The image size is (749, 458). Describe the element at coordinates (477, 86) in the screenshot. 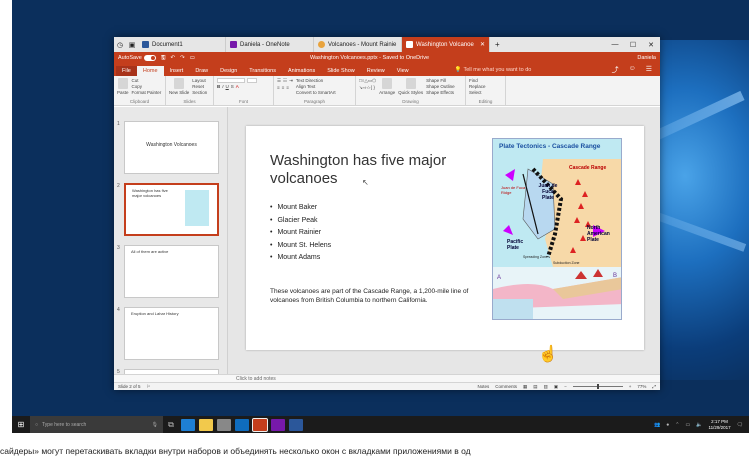

I see `replace-button: Replace` at that location.